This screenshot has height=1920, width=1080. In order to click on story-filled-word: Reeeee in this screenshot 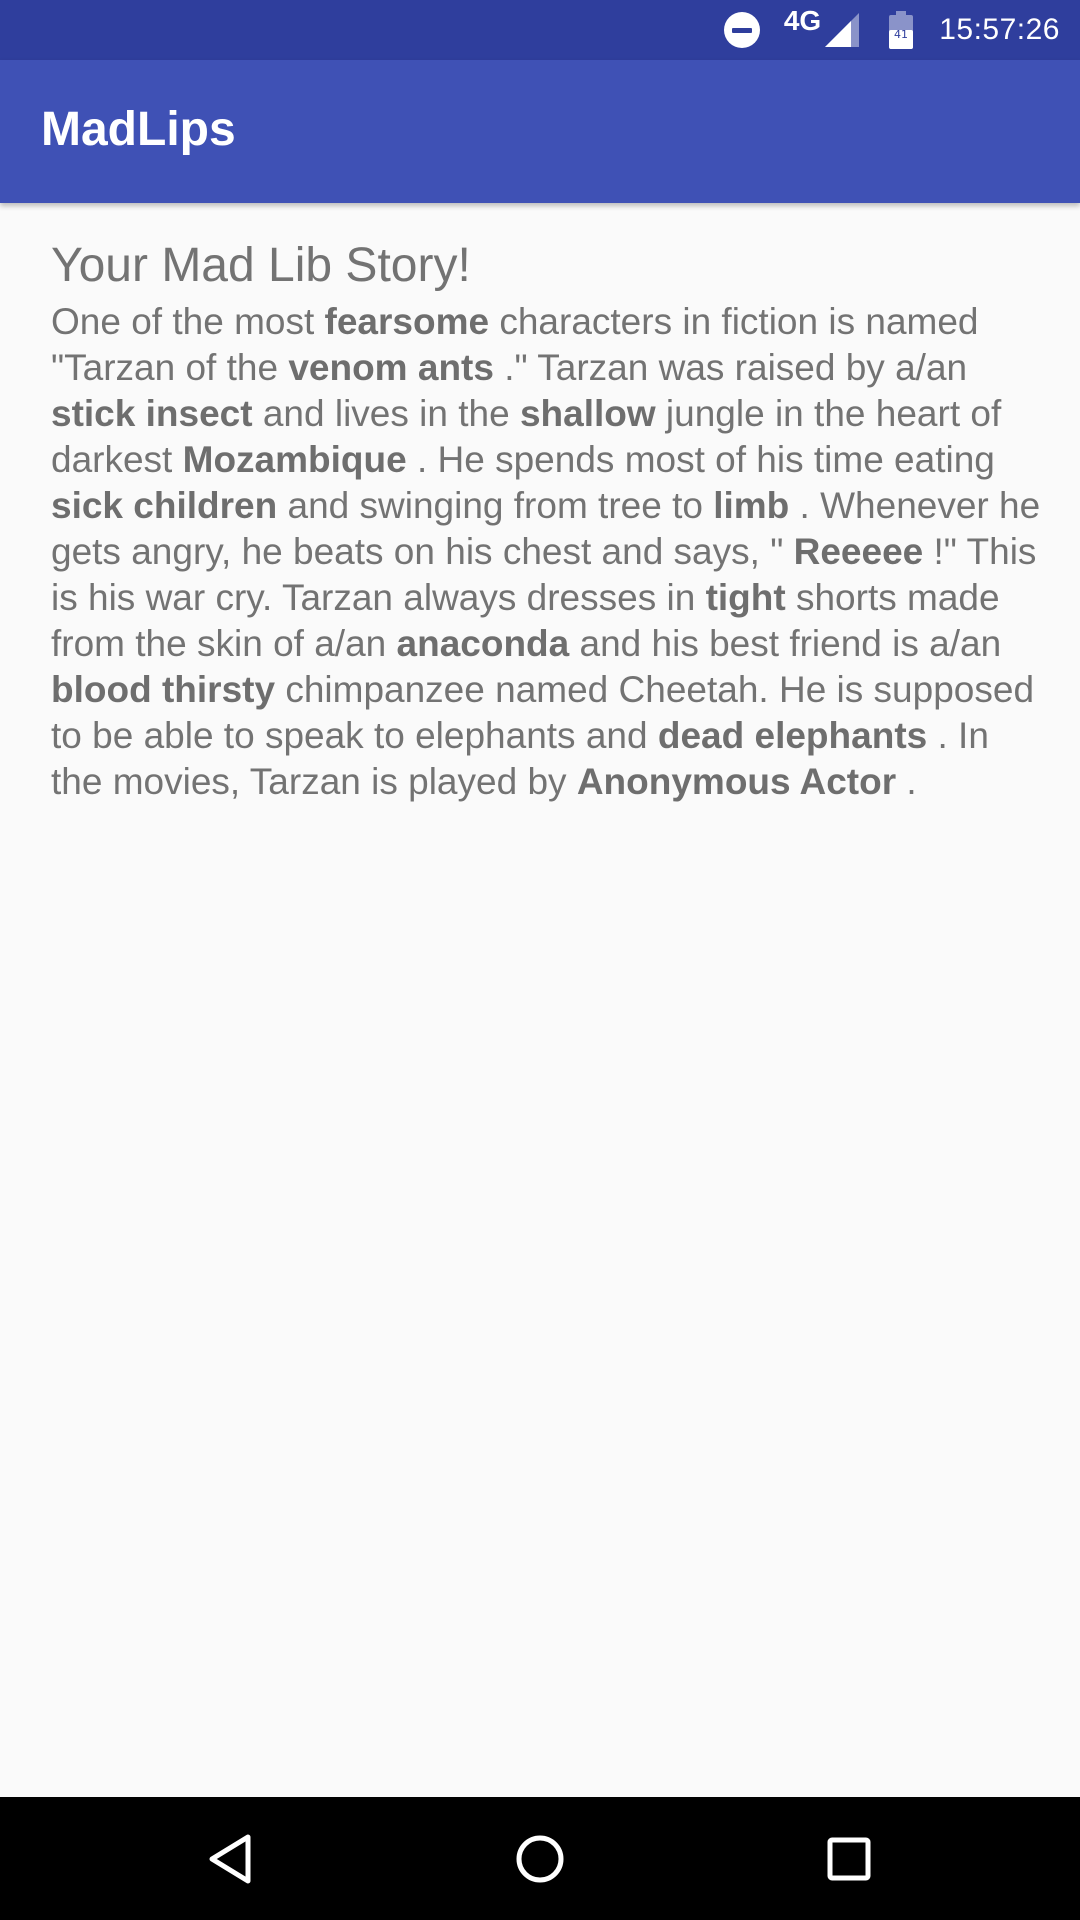, I will do `click(858, 551)`.